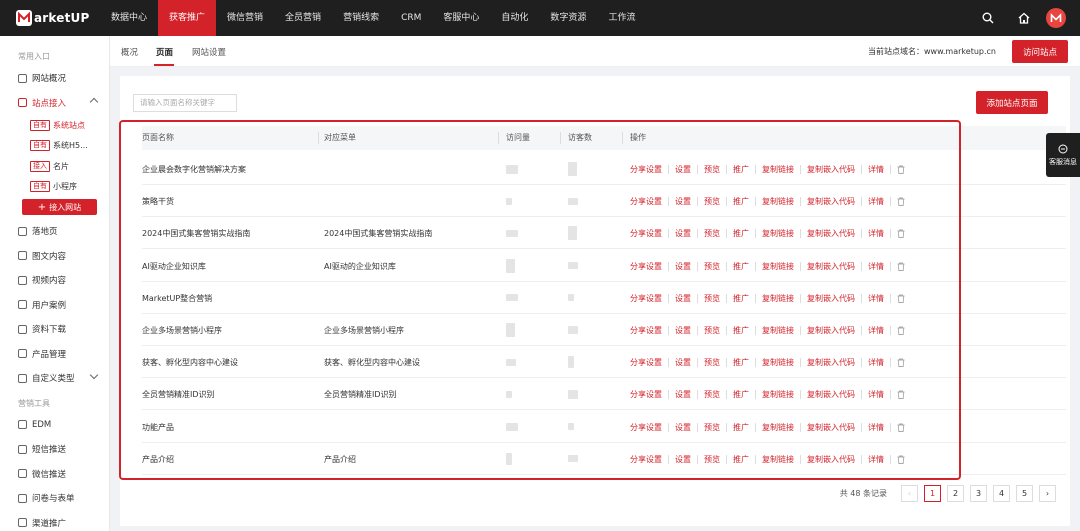 The height and width of the screenshot is (531, 1080). Describe the element at coordinates (54, 449) in the screenshot. I see `sidebar-item-bottom-items-1: 短信推送` at that location.